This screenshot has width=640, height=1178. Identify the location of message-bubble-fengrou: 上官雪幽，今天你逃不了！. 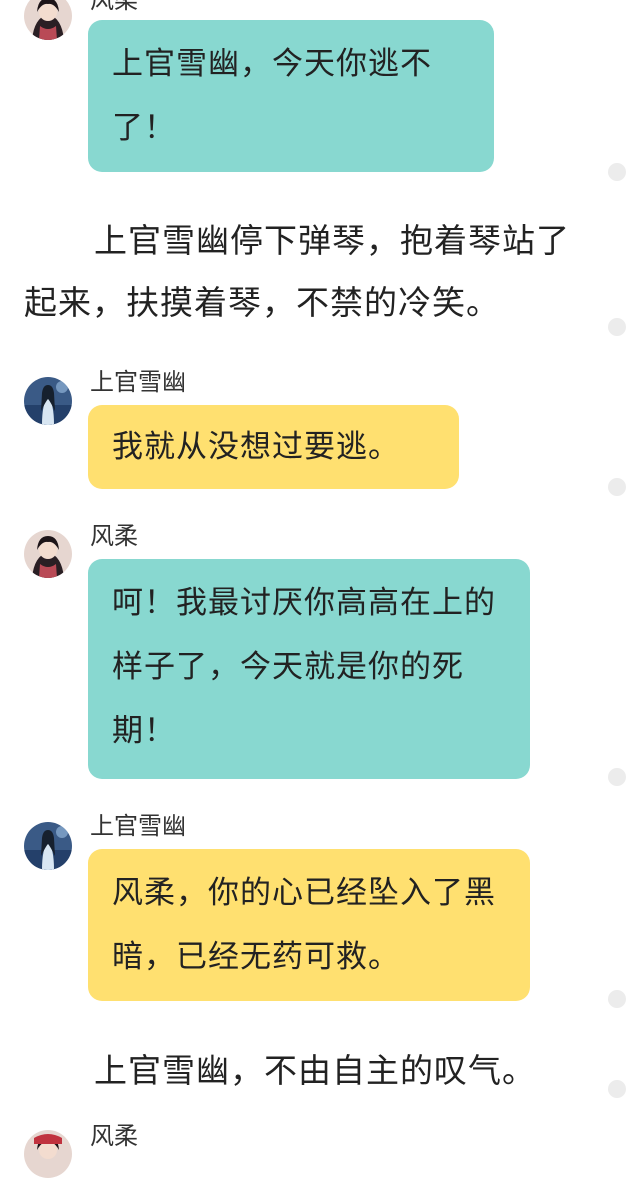
(291, 96).